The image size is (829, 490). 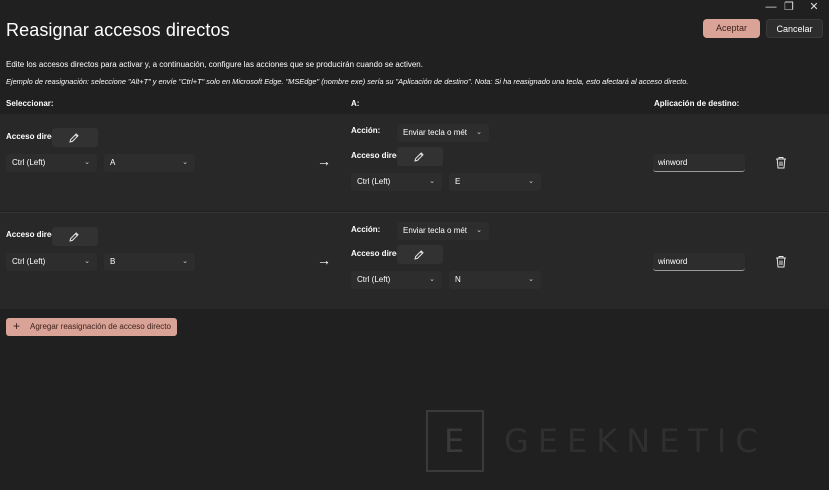 I want to click on key-value: A, so click(x=113, y=162).